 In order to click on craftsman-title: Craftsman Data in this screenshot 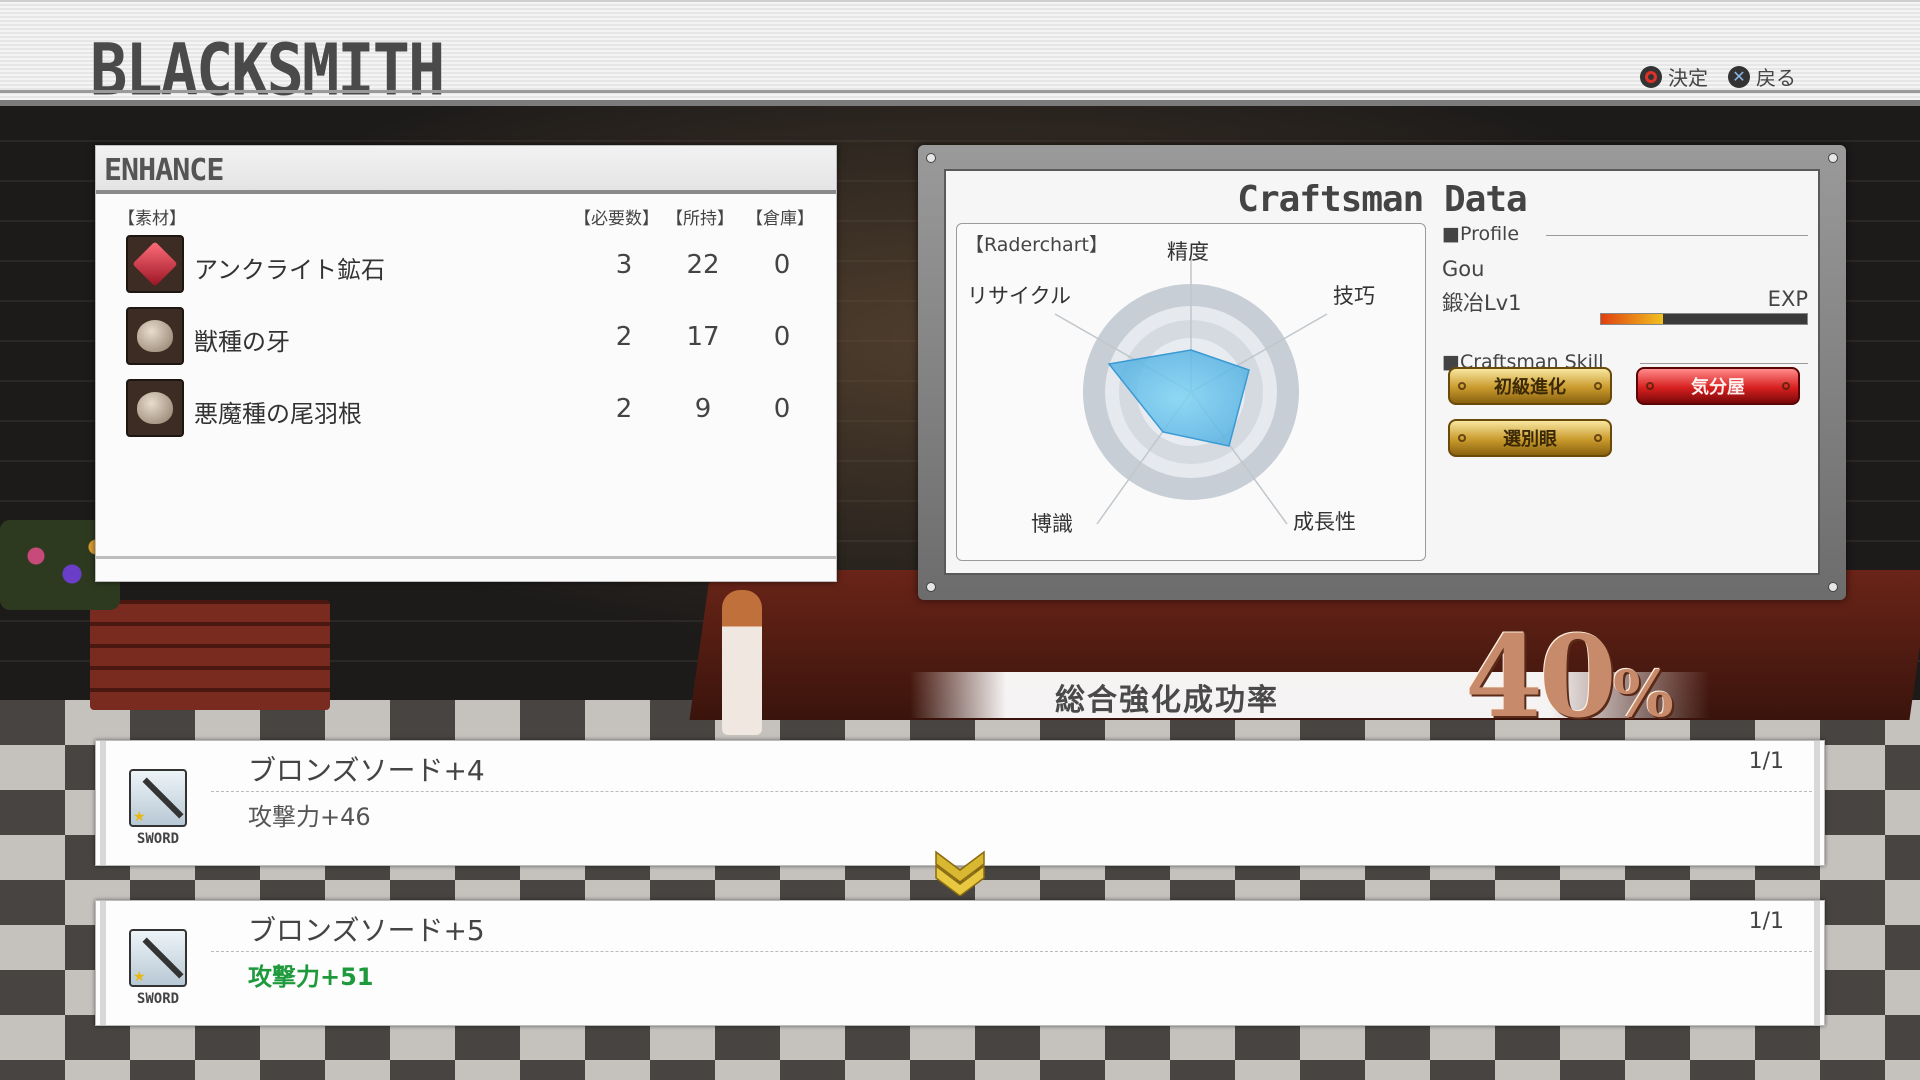, I will do `click(1382, 199)`.